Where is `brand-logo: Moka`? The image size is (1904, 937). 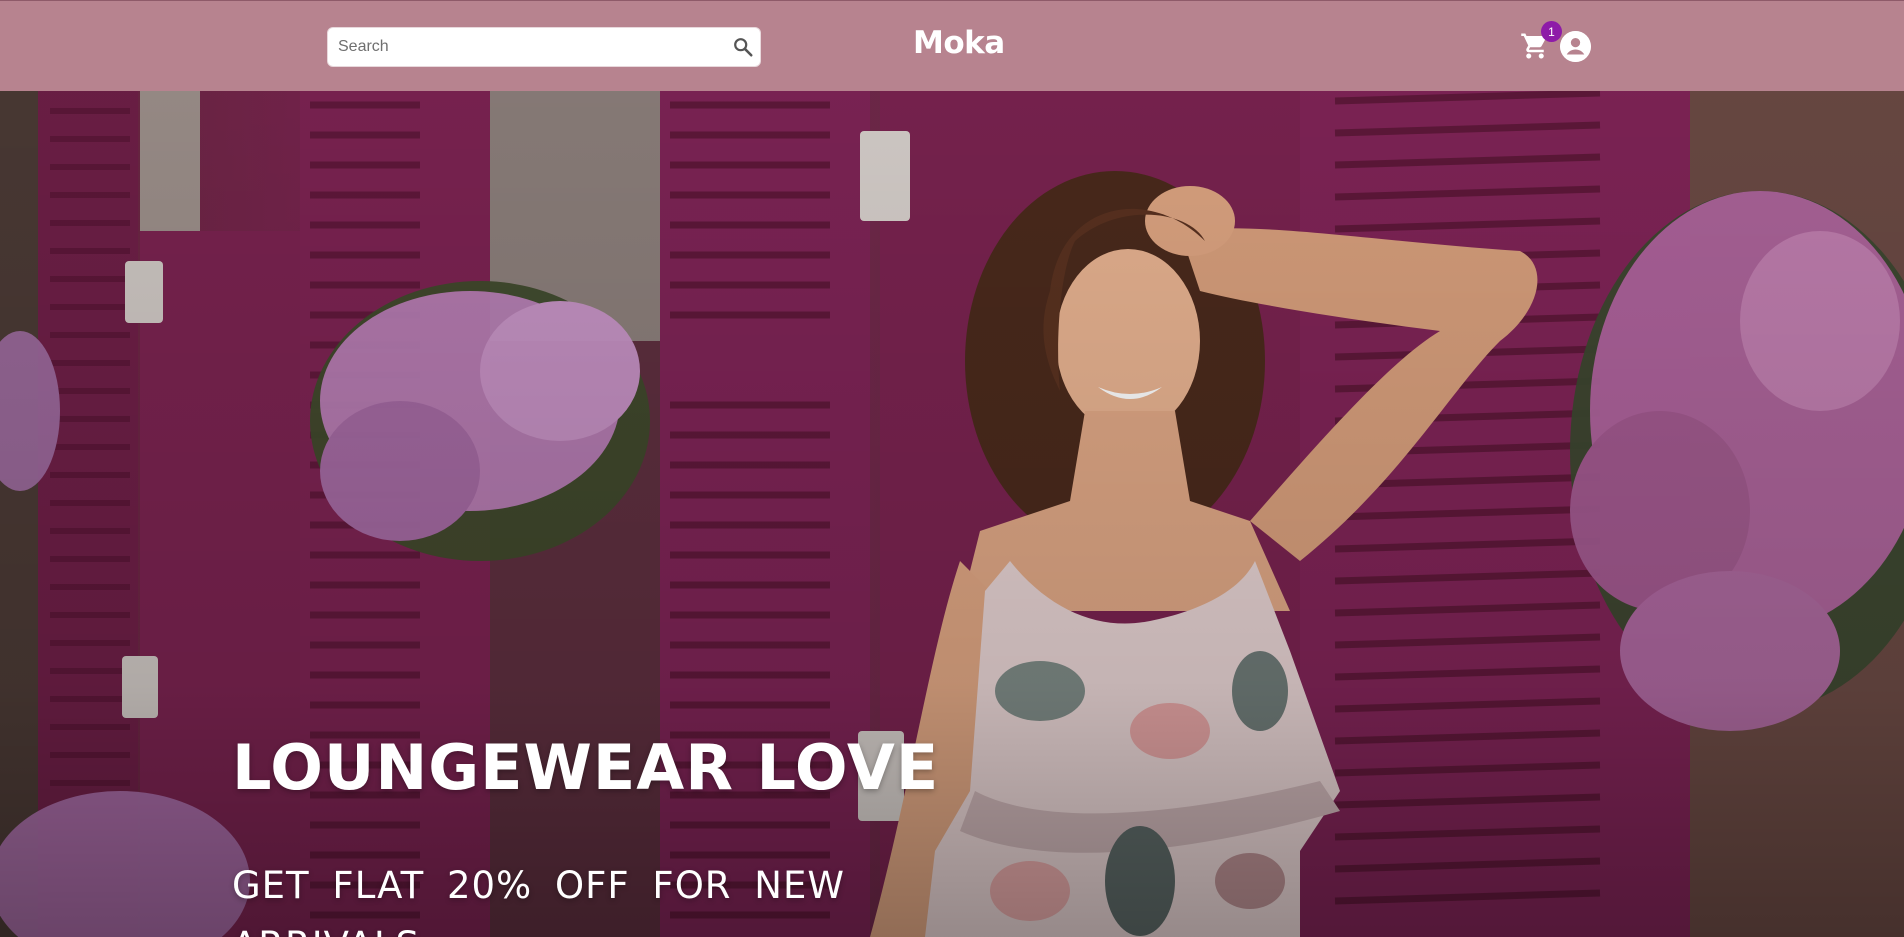
brand-logo: Moka is located at coordinates (959, 43).